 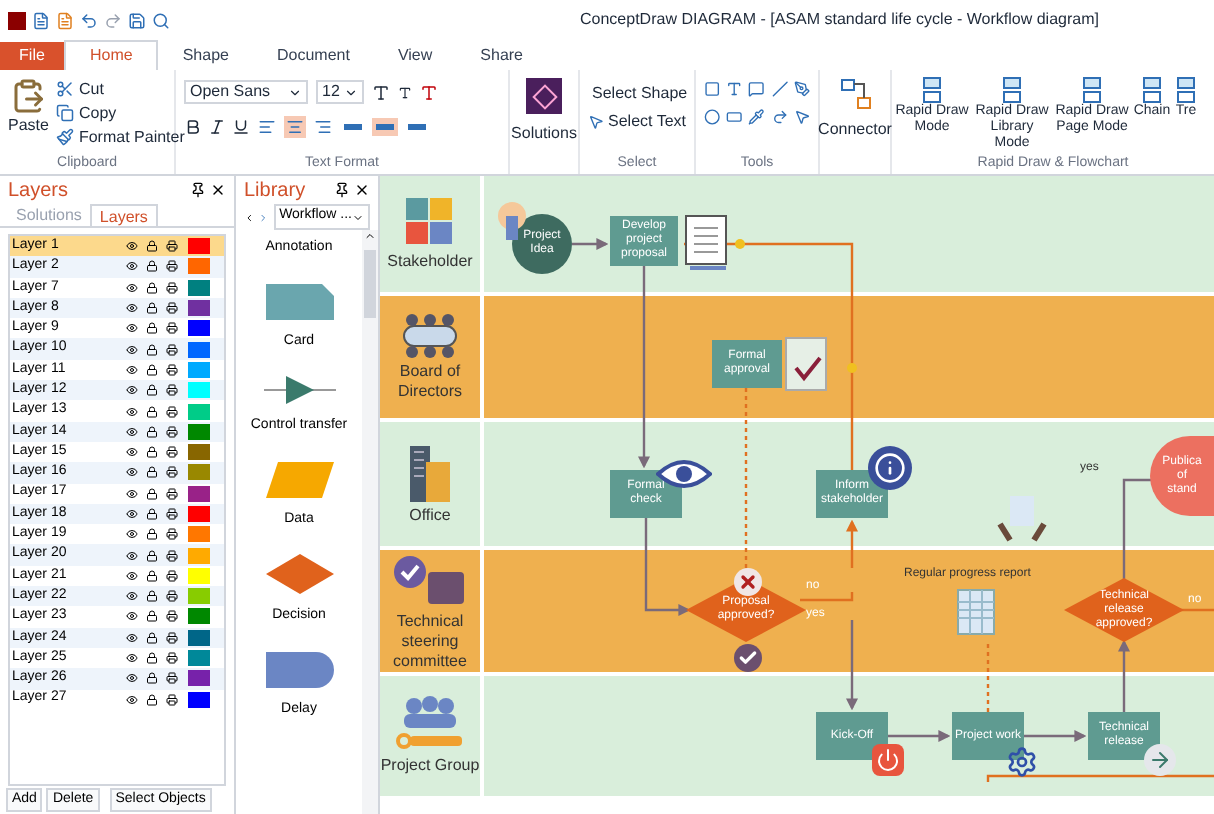 What do you see at coordinates (120, 89) in the screenshot?
I see `clipboard-button: Cut` at bounding box center [120, 89].